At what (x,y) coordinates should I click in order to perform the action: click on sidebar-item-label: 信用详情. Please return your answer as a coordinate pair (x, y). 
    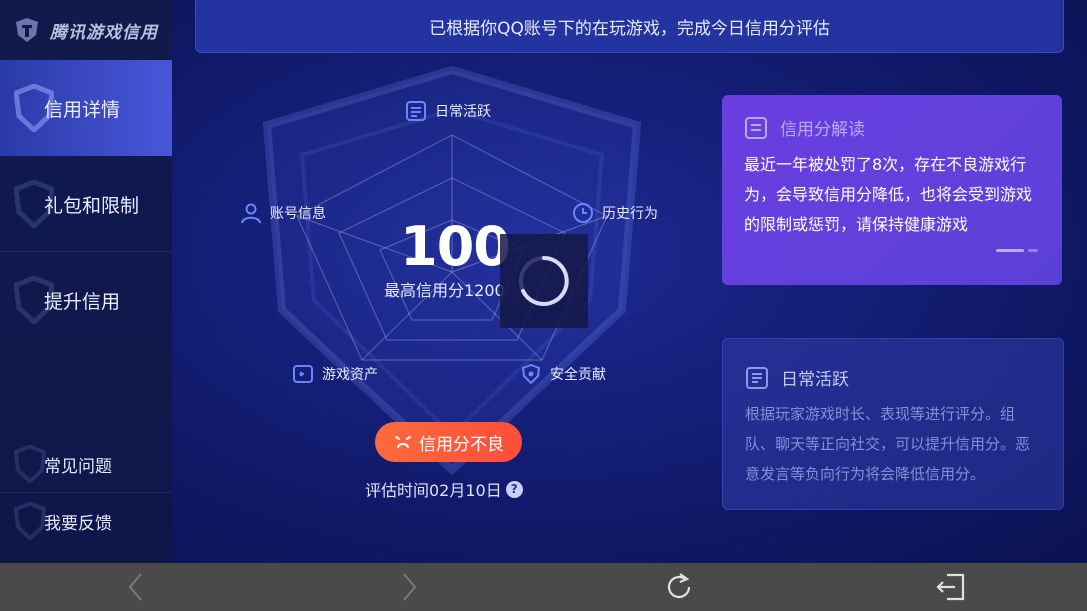
    Looking at the image, I should click on (82, 109).